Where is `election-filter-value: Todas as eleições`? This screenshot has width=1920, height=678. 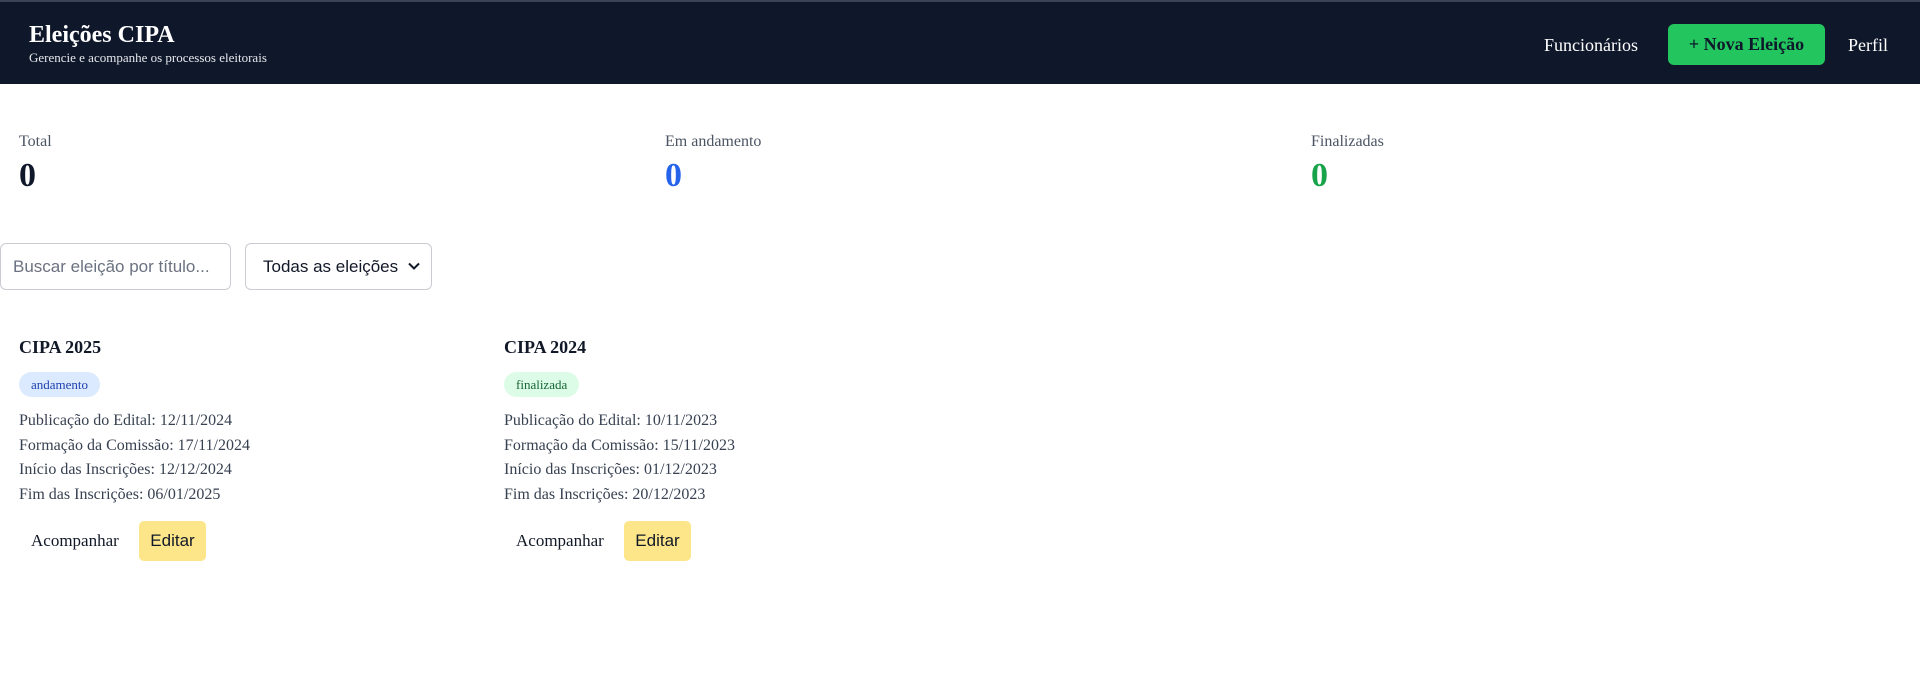
election-filter-value: Todas as eleições is located at coordinates (331, 266).